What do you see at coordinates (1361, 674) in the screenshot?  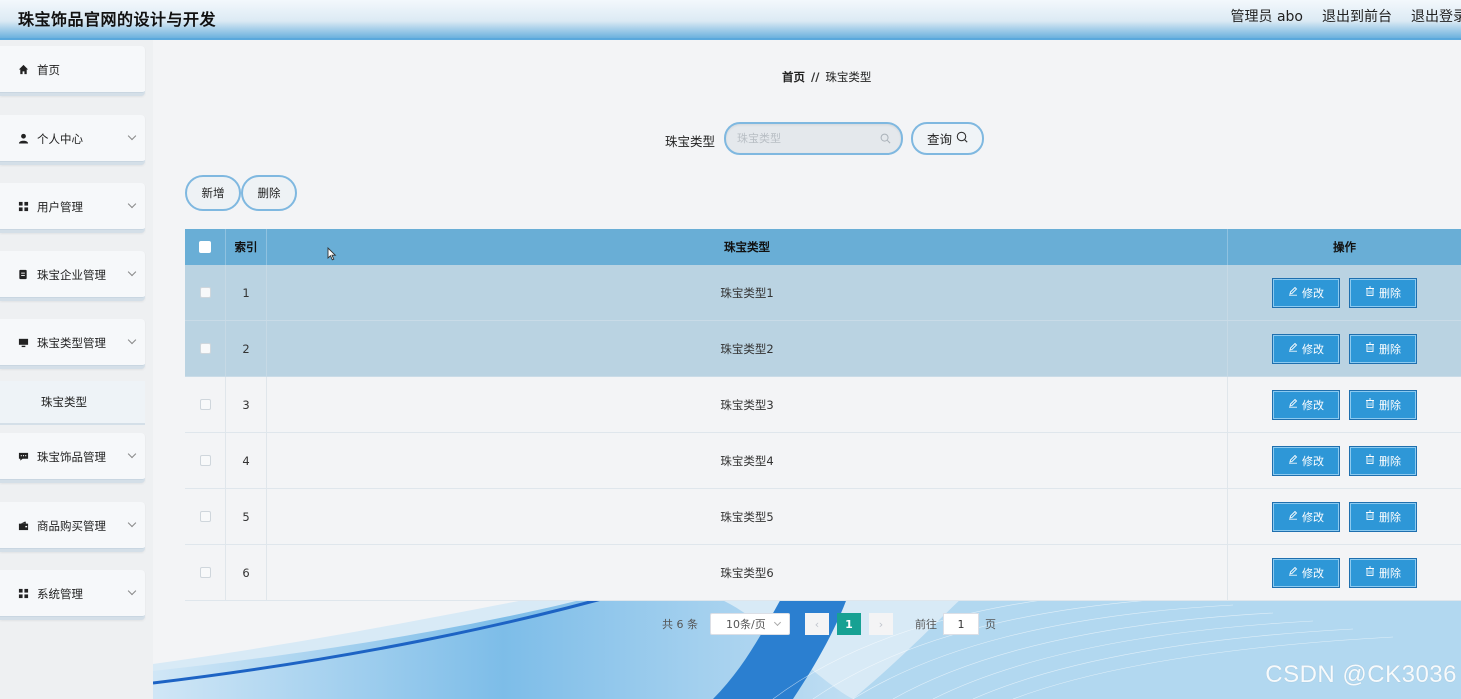 I see `watermark: CSDN @CK3036` at bounding box center [1361, 674].